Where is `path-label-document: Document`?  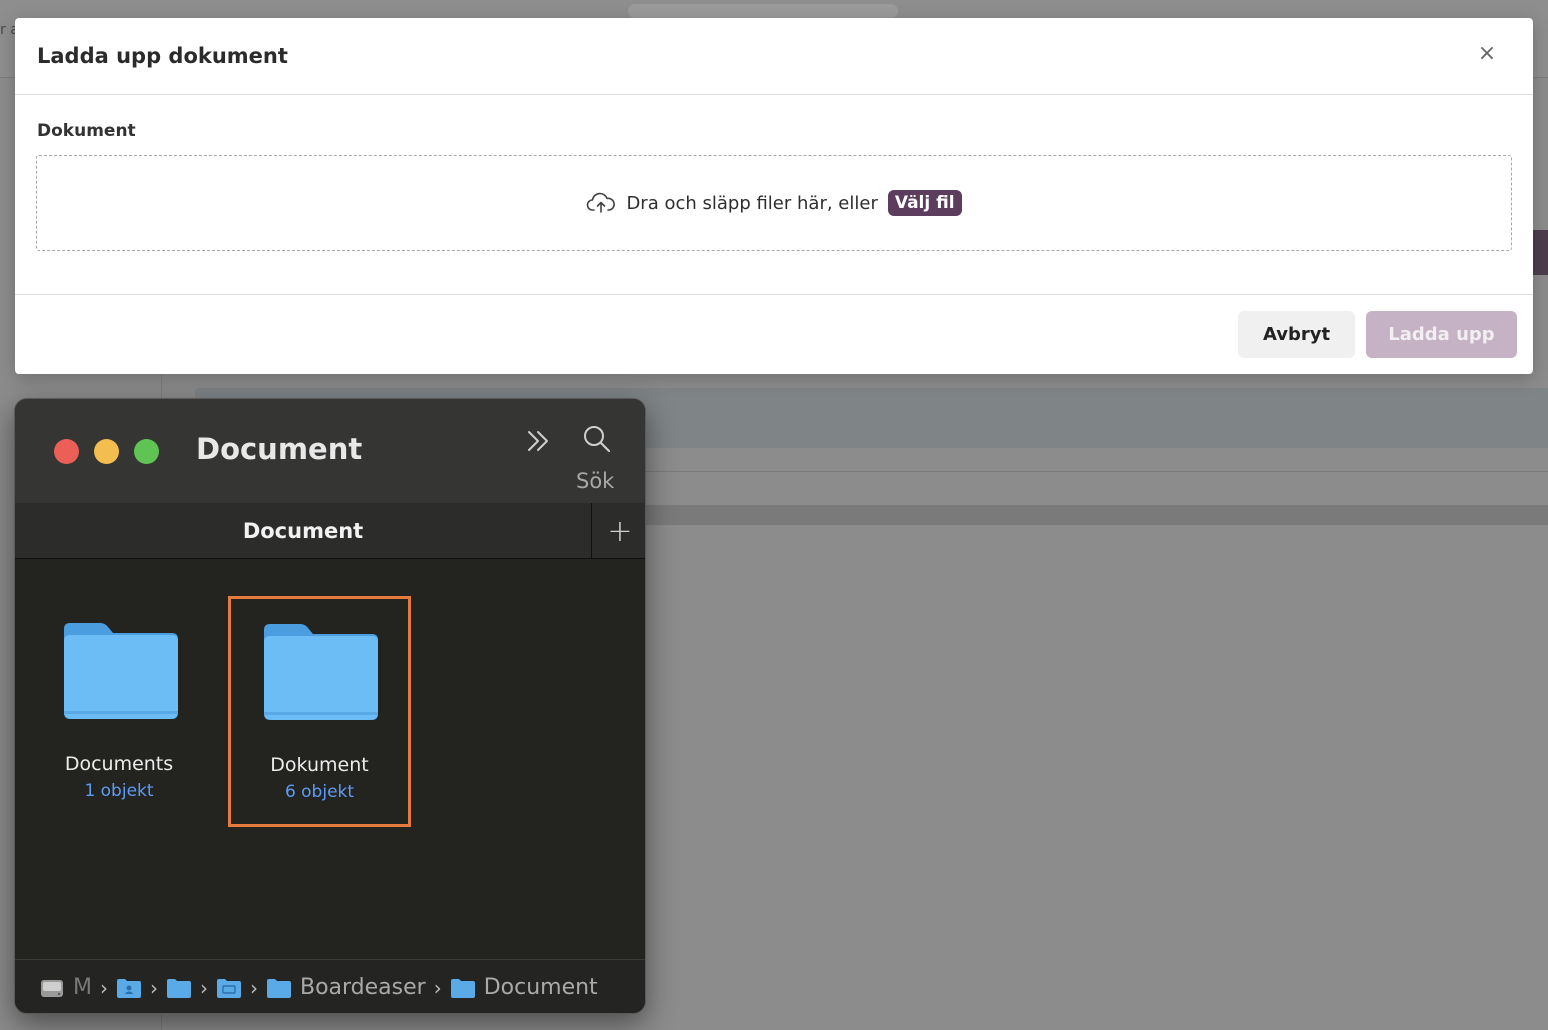 path-label-document: Document is located at coordinates (540, 987).